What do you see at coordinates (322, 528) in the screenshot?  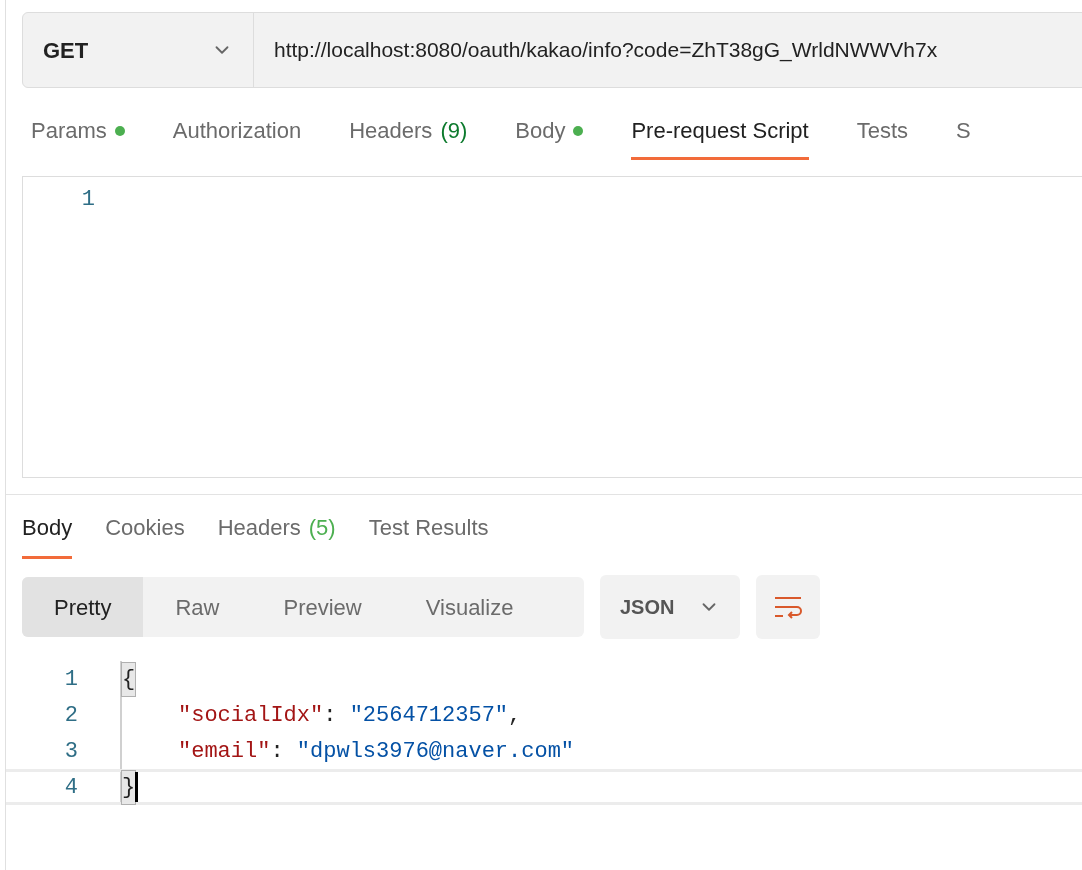 I see `count-label: (5)` at bounding box center [322, 528].